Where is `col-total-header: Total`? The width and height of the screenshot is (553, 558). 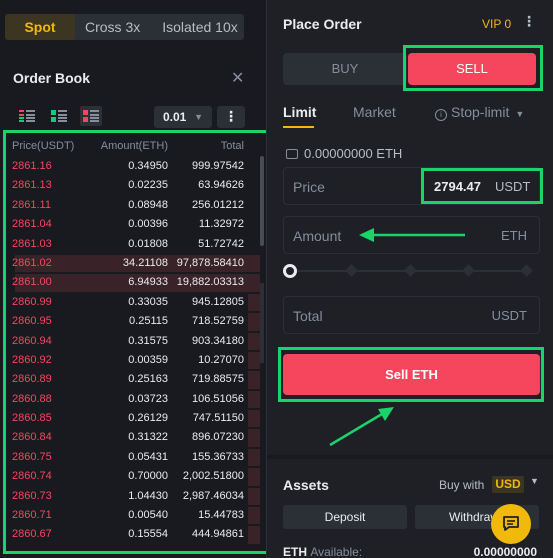
col-total-header: Total is located at coordinates (232, 146).